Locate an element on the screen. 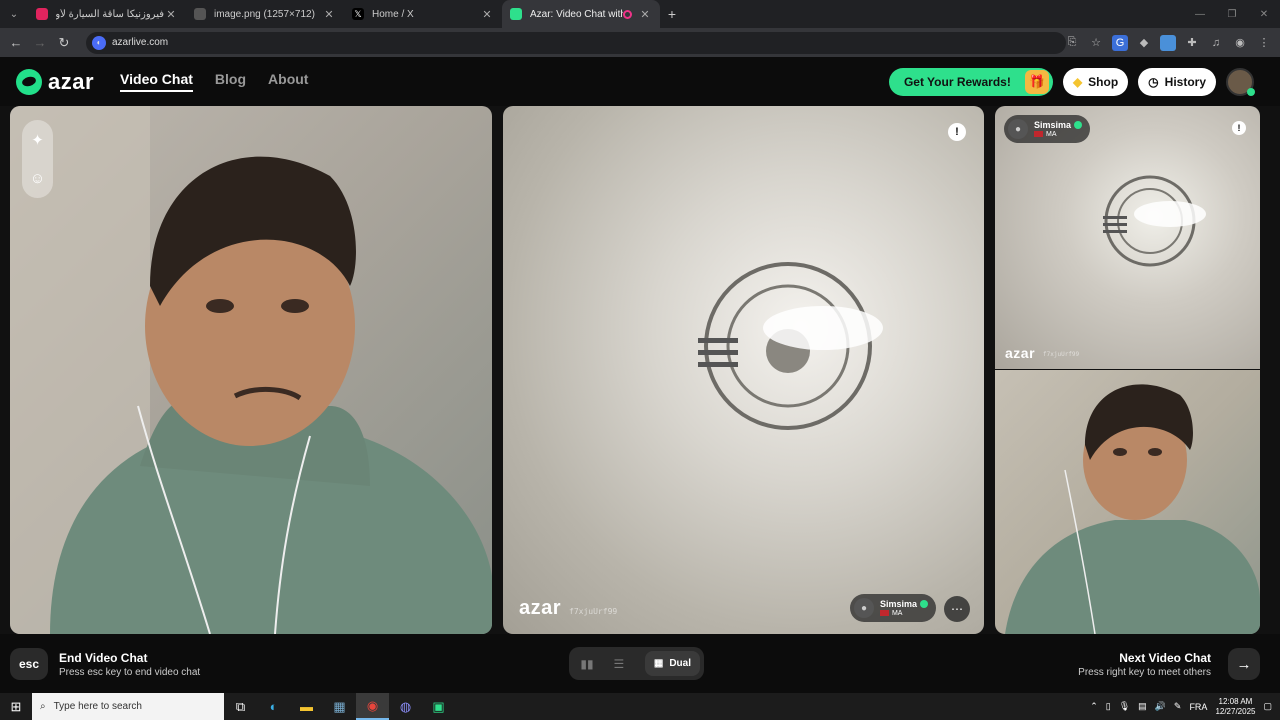 Image resolution: width=1280 pixels, height=720 pixels. history-button: ◷ History is located at coordinates (1177, 82).